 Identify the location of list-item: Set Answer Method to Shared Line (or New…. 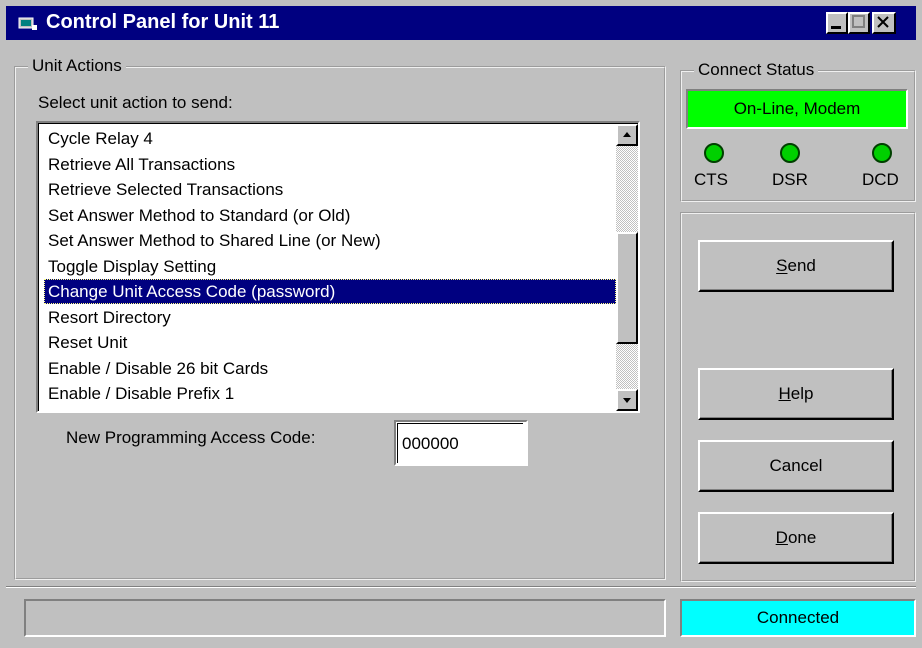
(330, 240).